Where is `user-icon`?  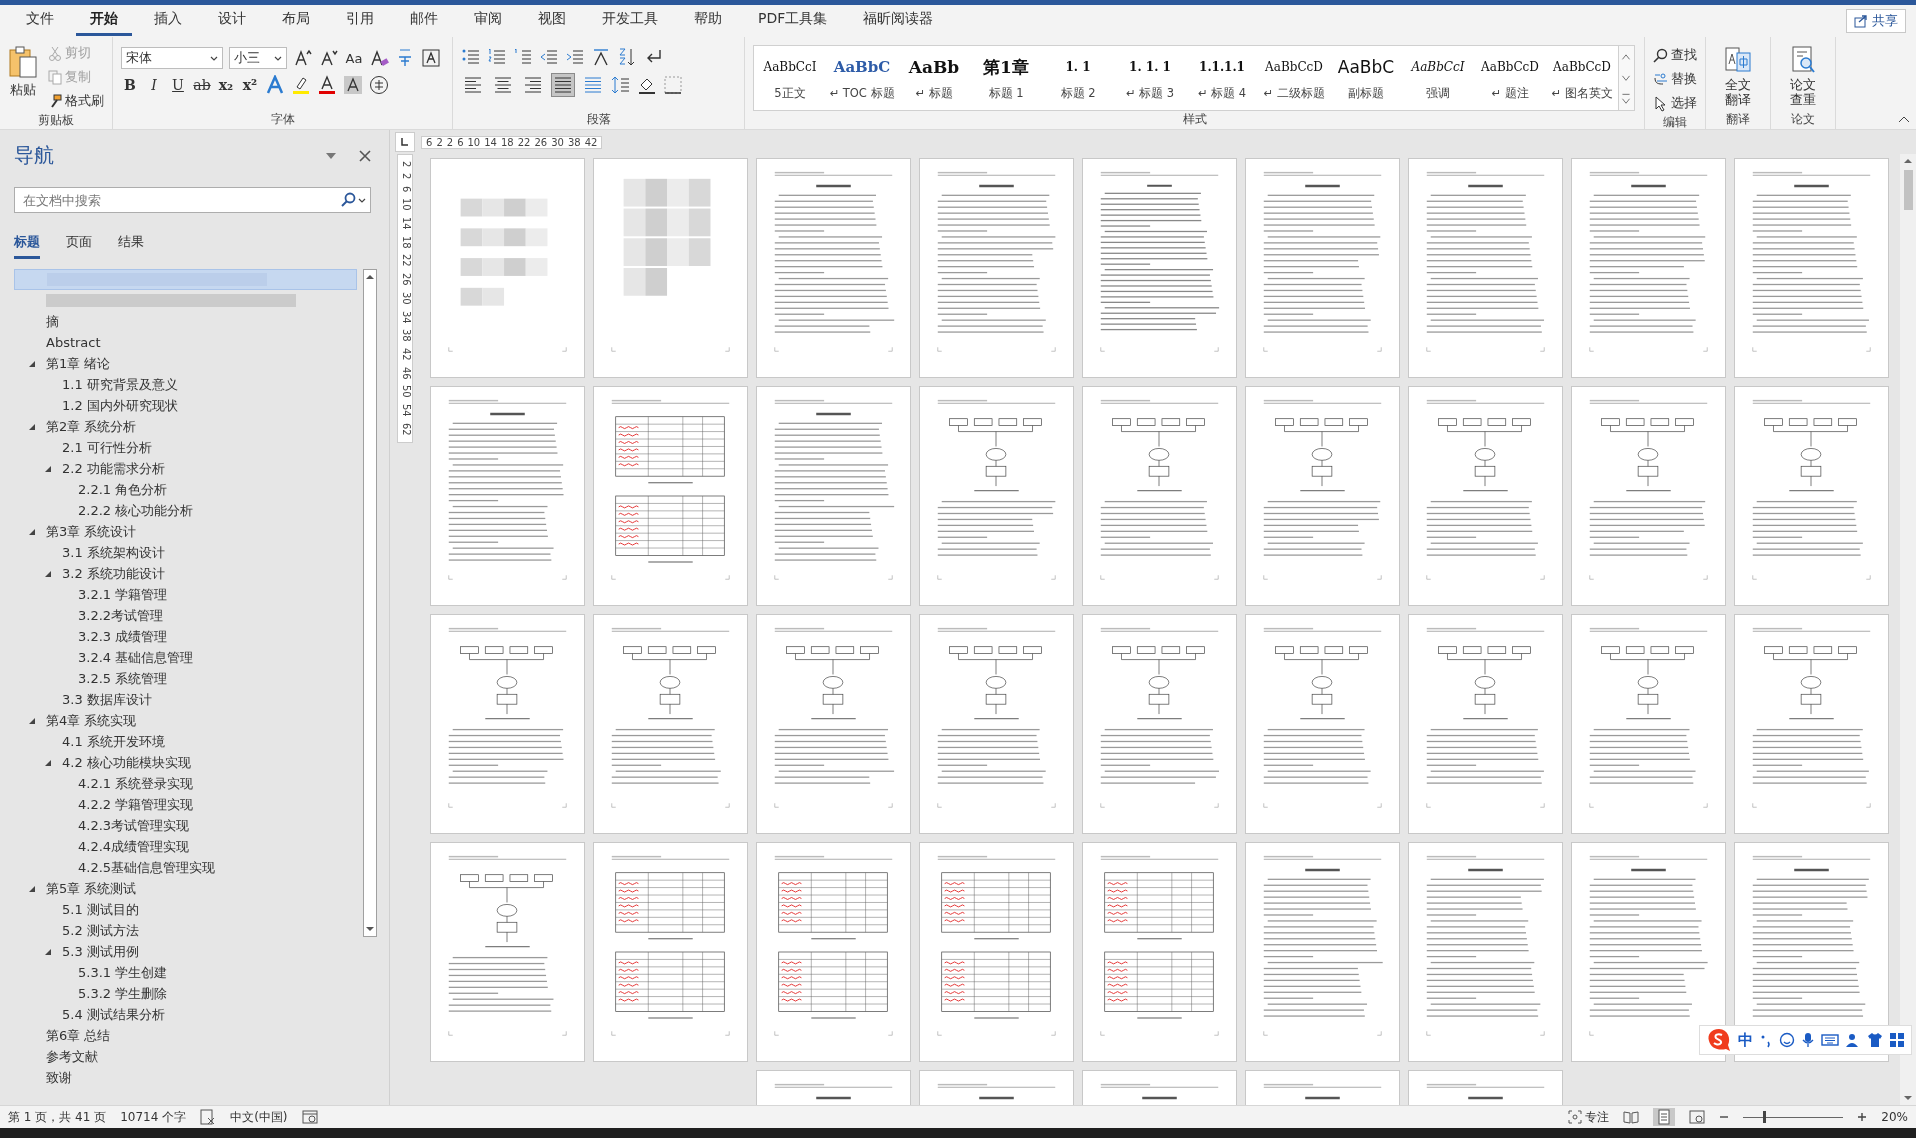
user-icon is located at coordinates (1853, 1040).